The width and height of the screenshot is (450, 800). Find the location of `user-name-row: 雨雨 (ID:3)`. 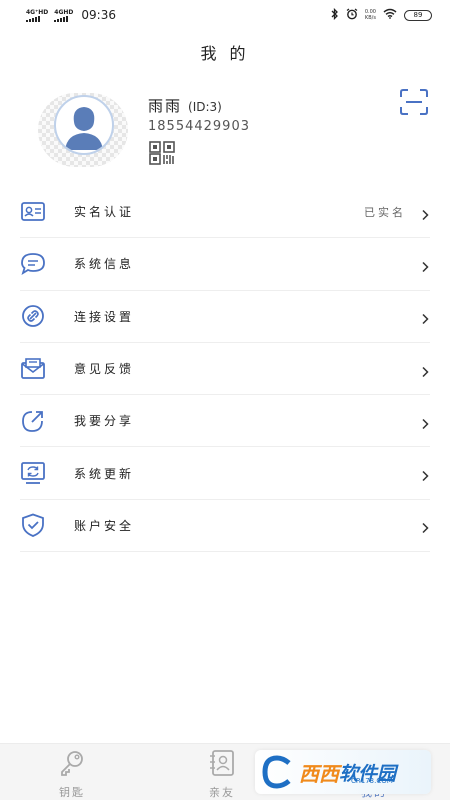

user-name-row: 雨雨 (ID:3) is located at coordinates (185, 105).